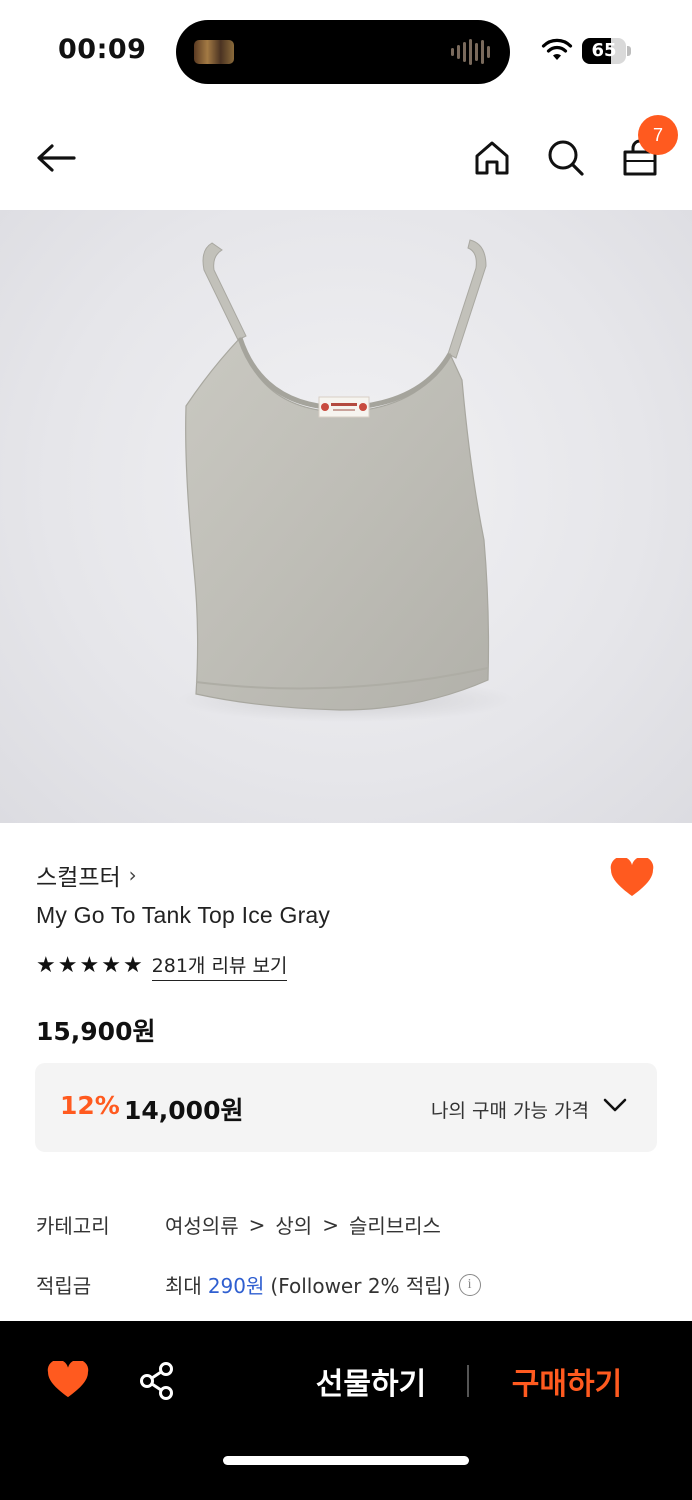 The height and width of the screenshot is (1500, 692). I want to click on points-amount: 290원, so click(236, 1286).